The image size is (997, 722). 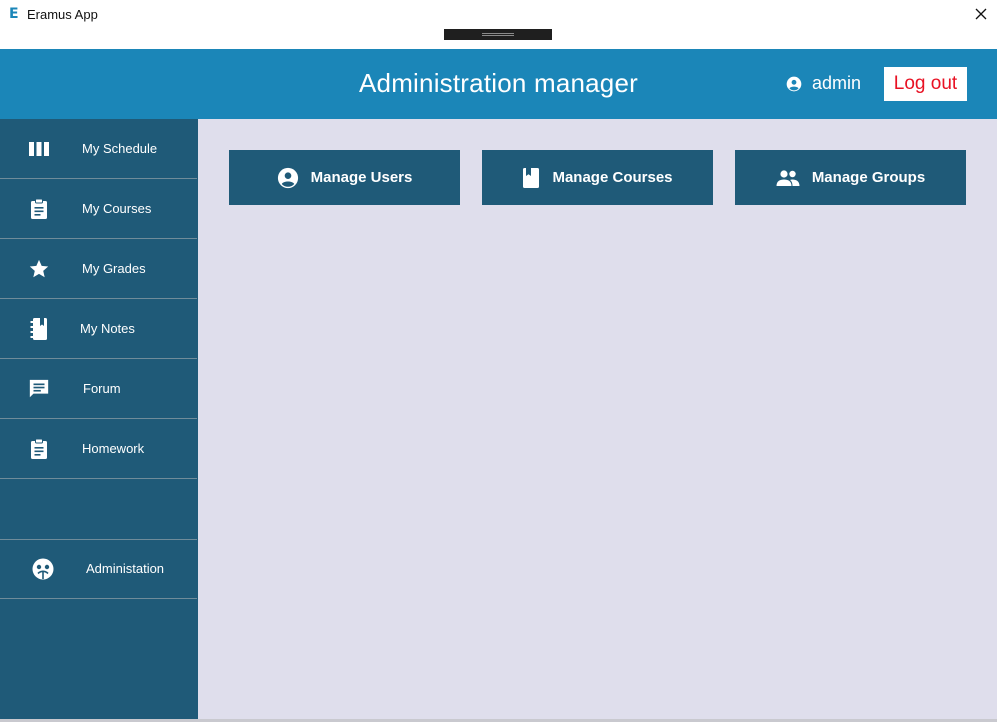 I want to click on sidebar-item-label: My Notes, so click(x=107, y=328).